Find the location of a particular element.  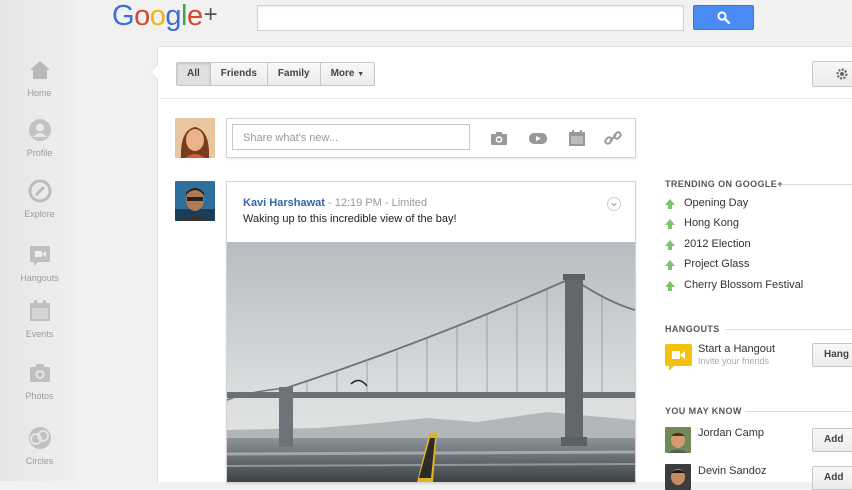

events-icon is located at coordinates (39, 310).